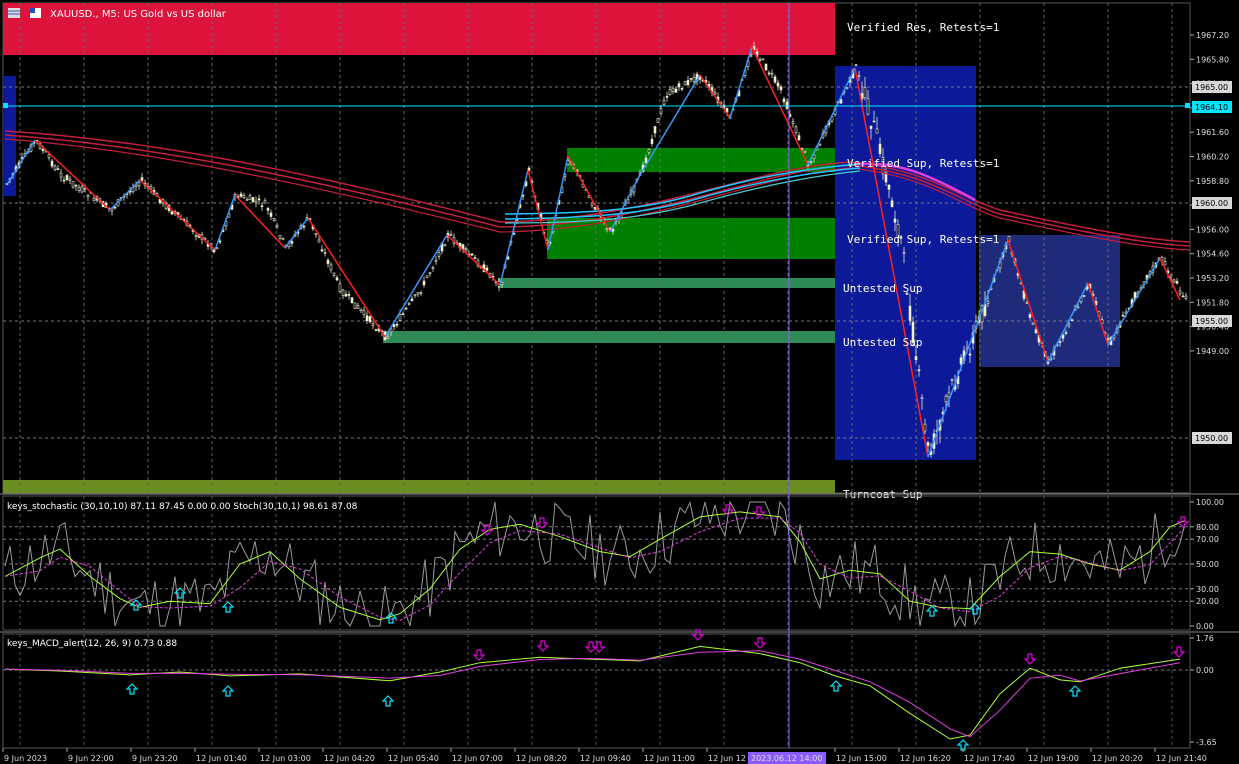 The height and width of the screenshot is (764, 1239). I want to click on range-selection-box, so click(1049, 301).